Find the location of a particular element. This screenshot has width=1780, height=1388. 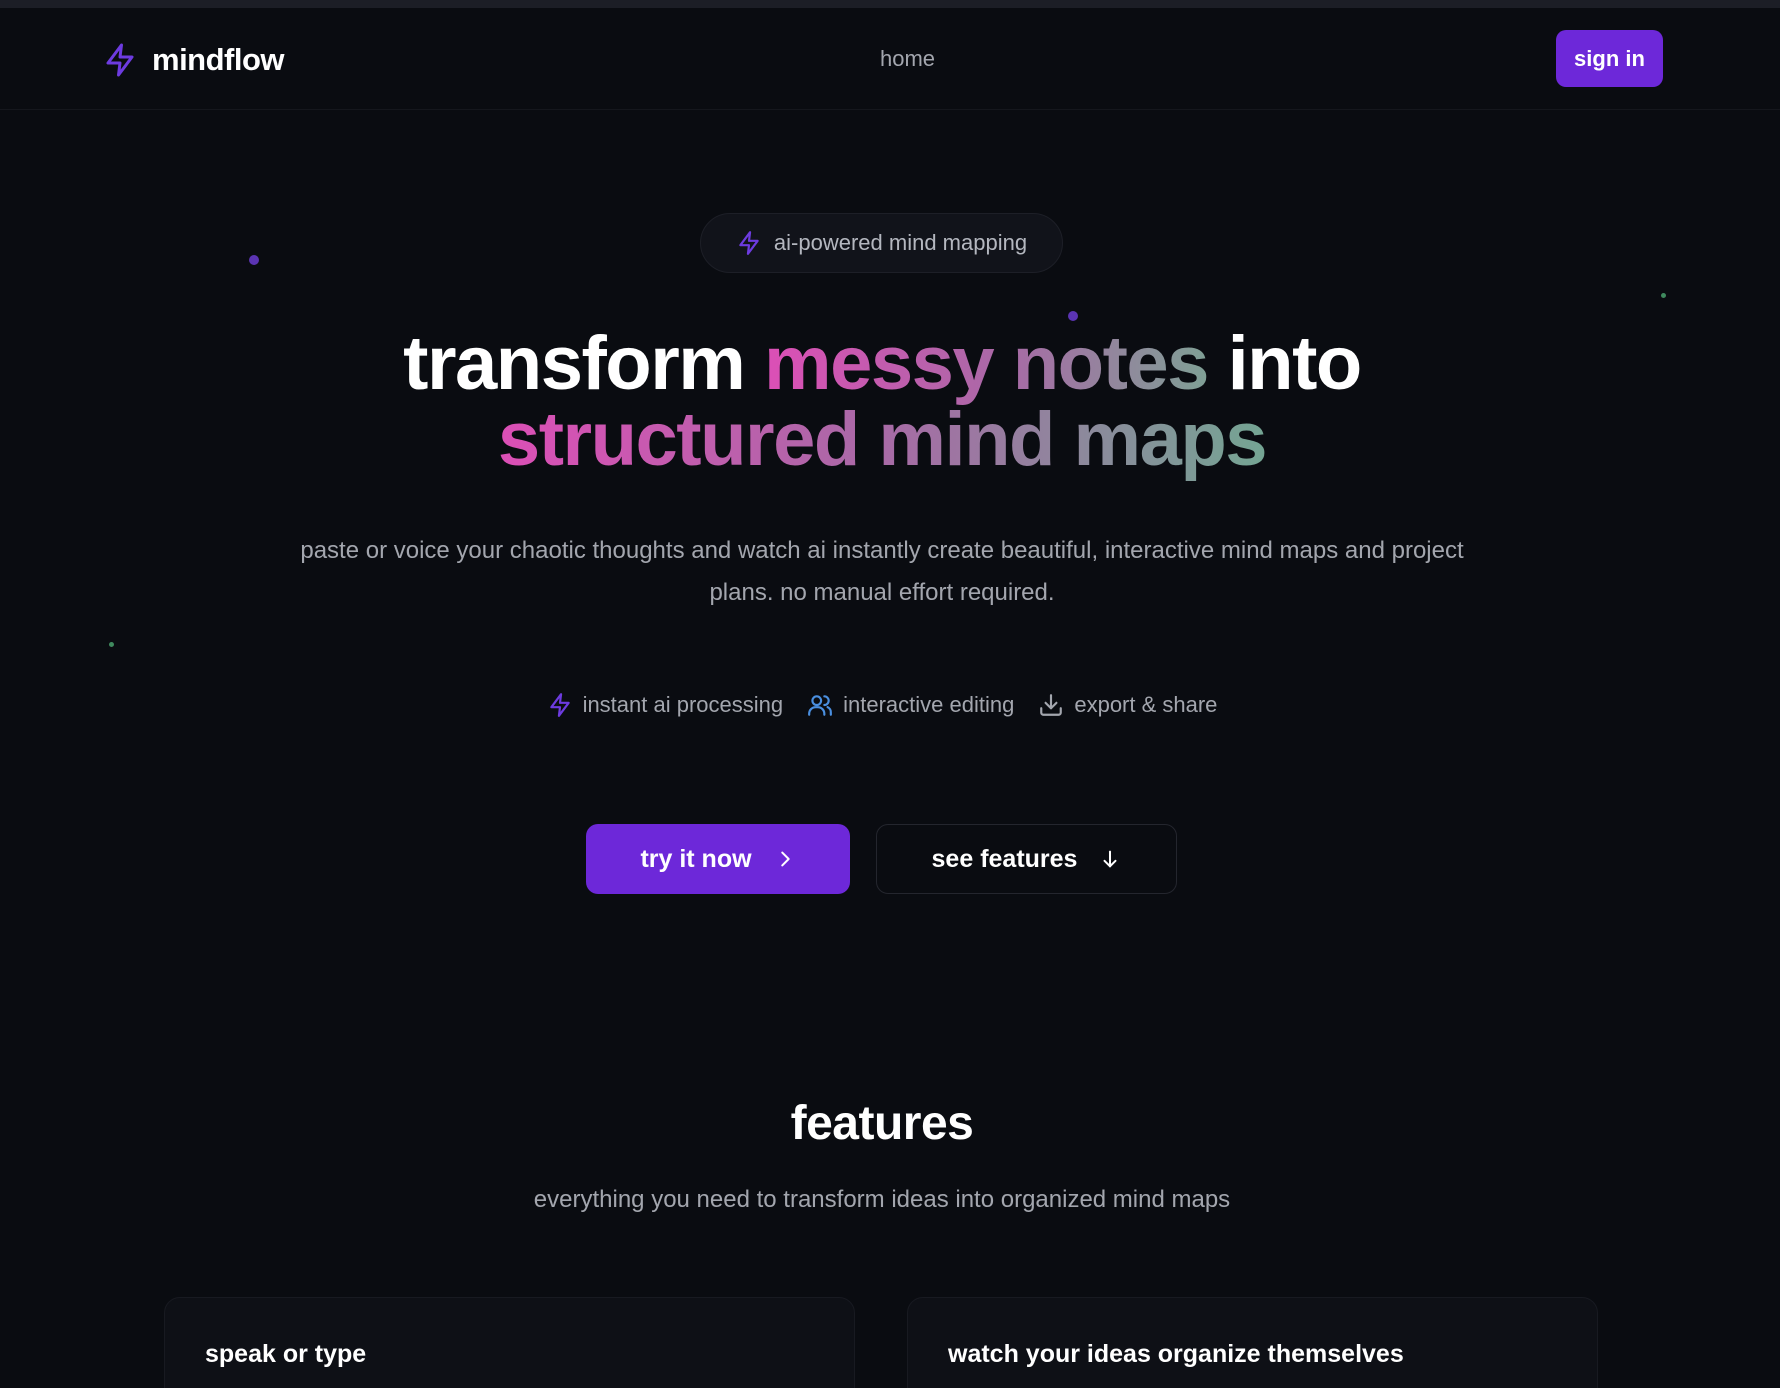

highlight-label: interactive editing is located at coordinates (929, 704).